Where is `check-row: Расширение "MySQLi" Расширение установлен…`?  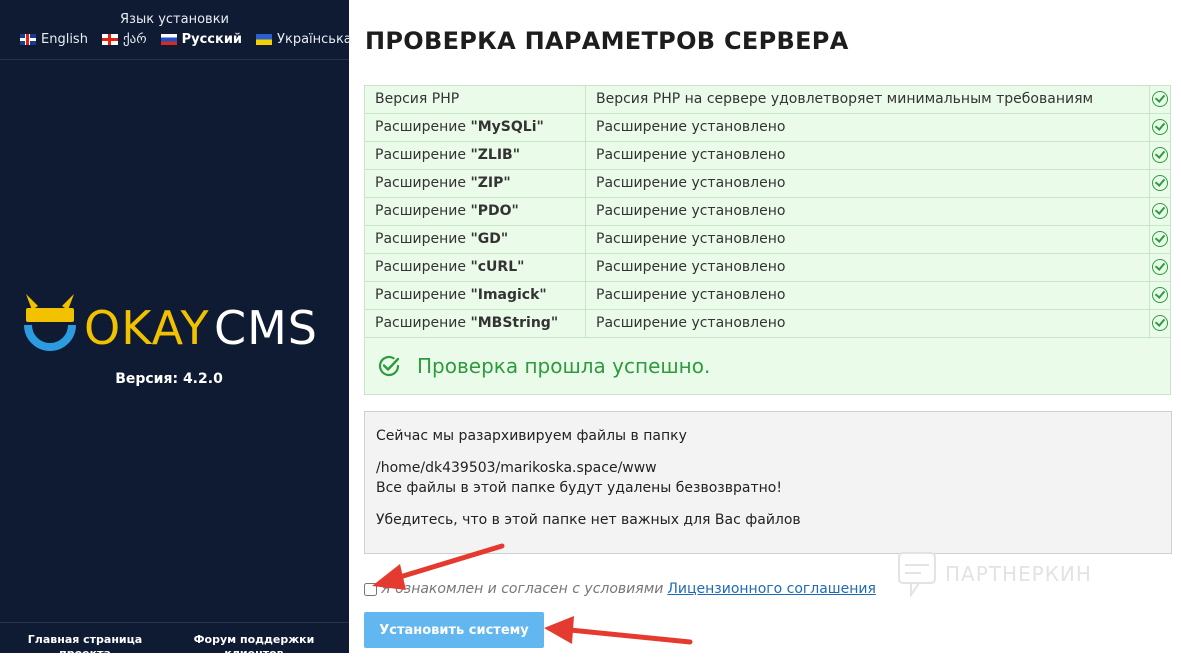
check-row: Расширение "MySQLi" Расширение установлен… is located at coordinates (767, 127).